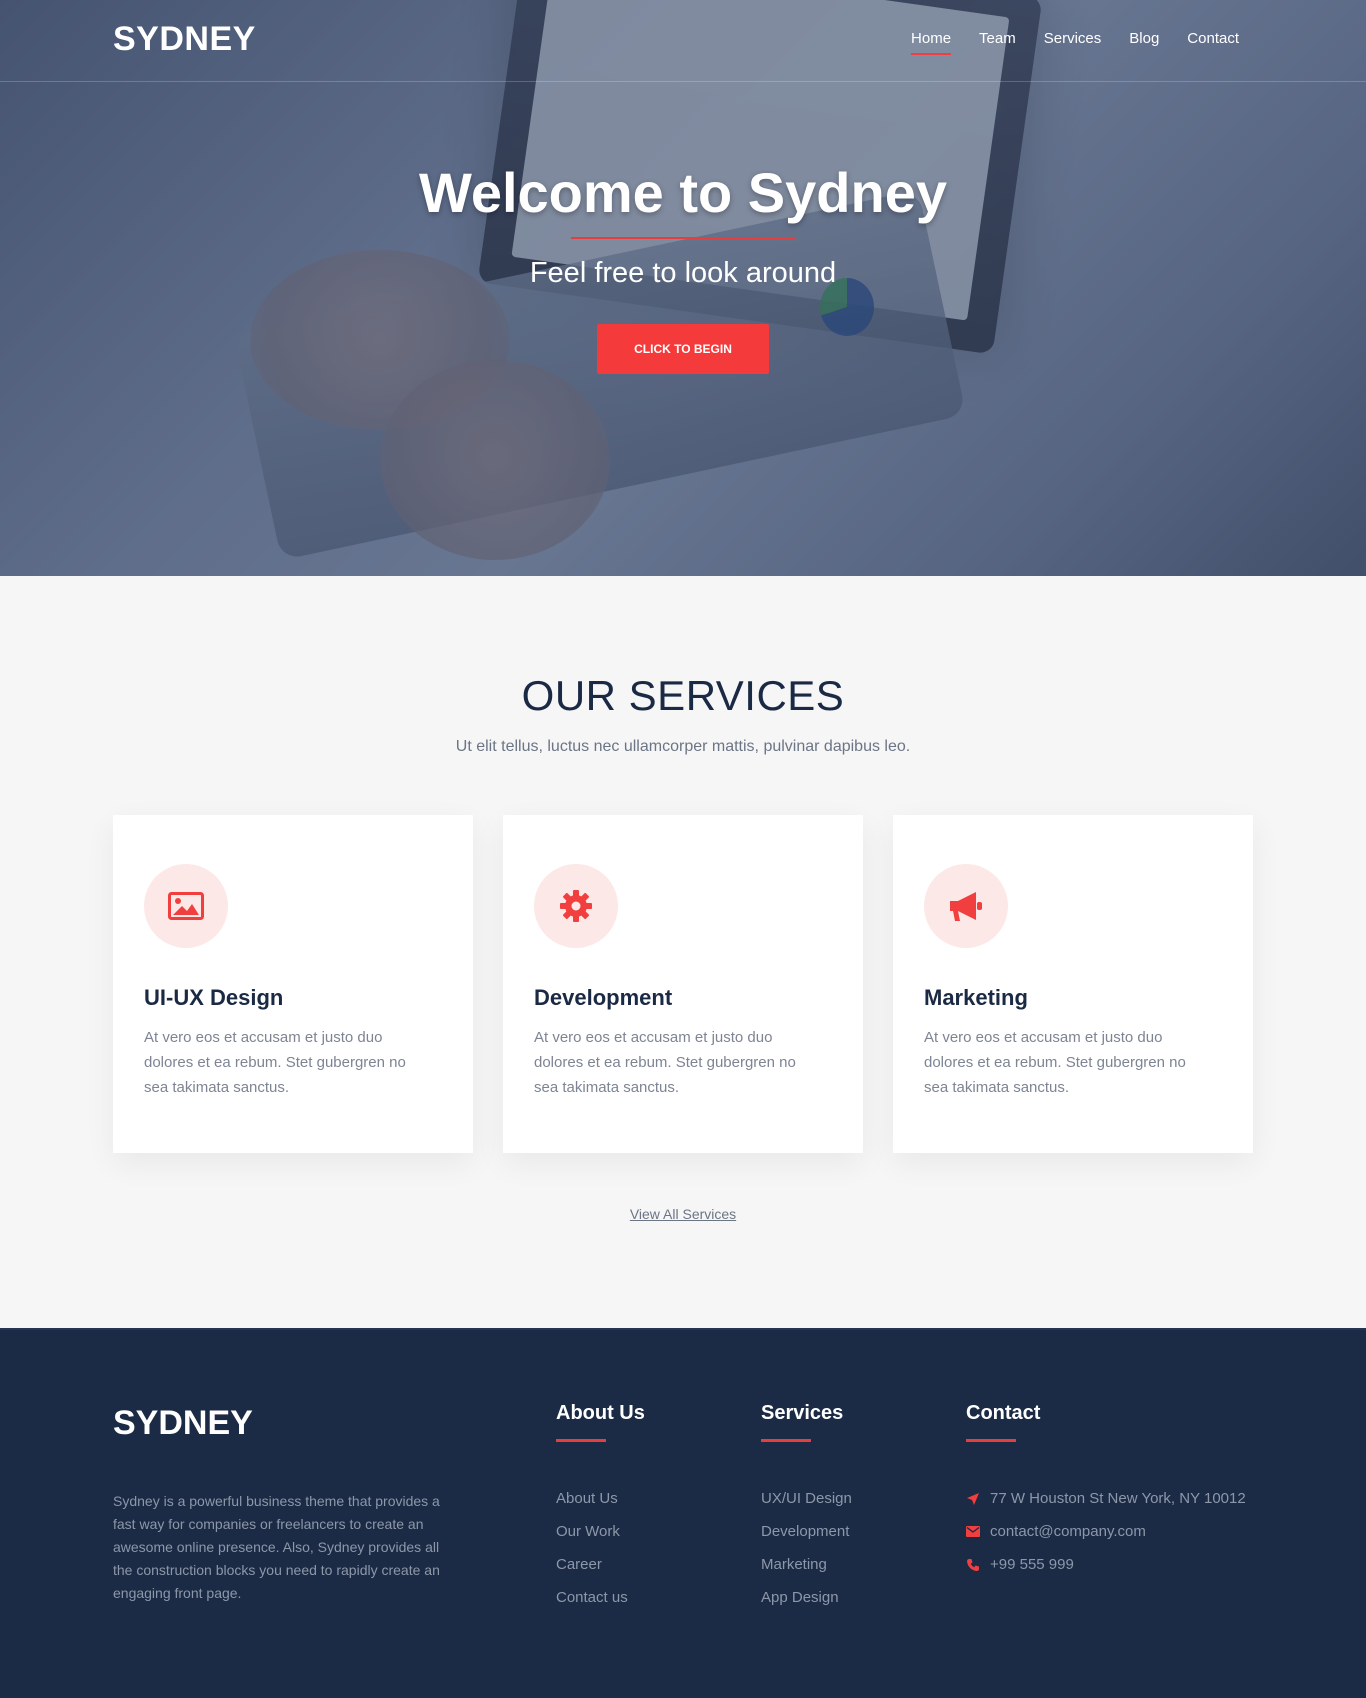  I want to click on footer-email: contact@company.com, so click(1106, 1531).